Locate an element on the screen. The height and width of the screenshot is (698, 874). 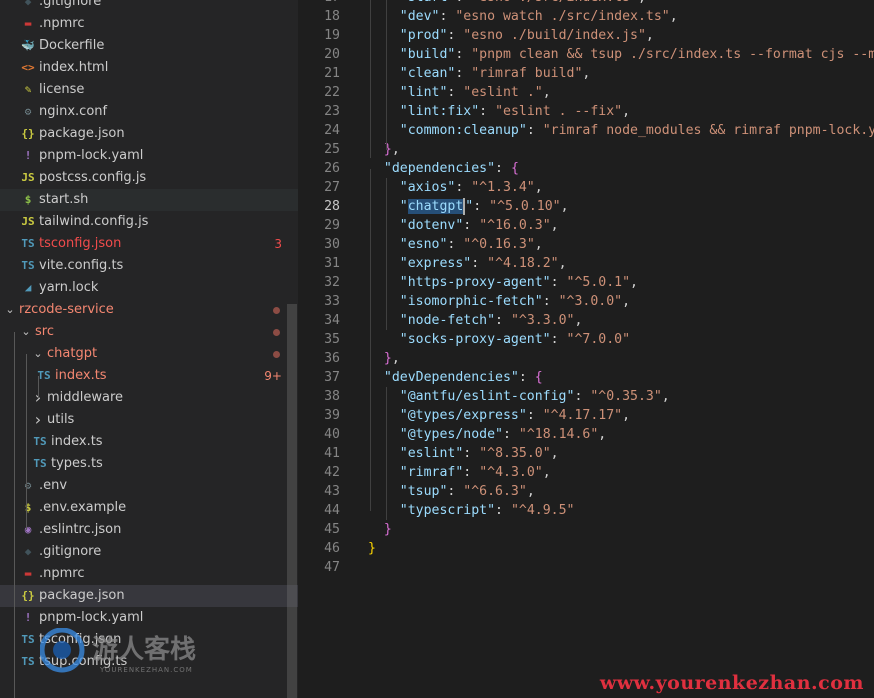
file-nginx.conf: ⚙ nginx.conf is located at coordinates (149, 112).